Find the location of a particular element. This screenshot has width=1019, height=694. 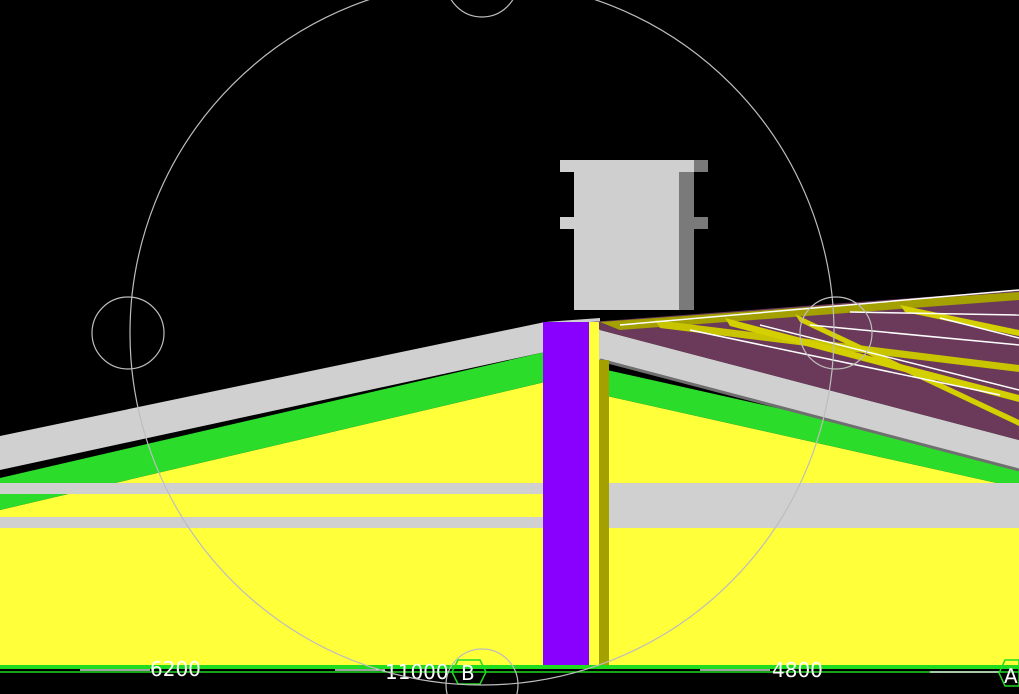

dimension-label-6200: 6200 is located at coordinates (175, 669).